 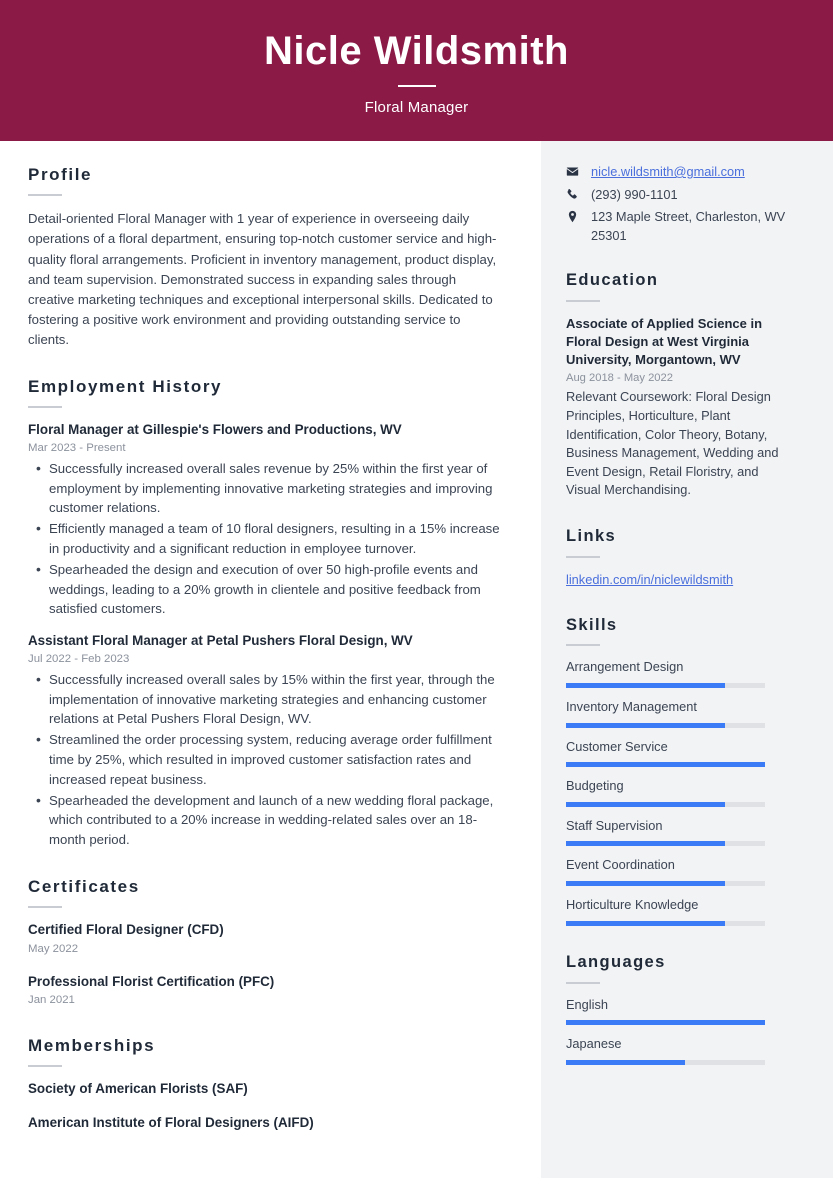 I want to click on membership-entry: Society of American Florists (SAF), so click(x=266, y=1089).